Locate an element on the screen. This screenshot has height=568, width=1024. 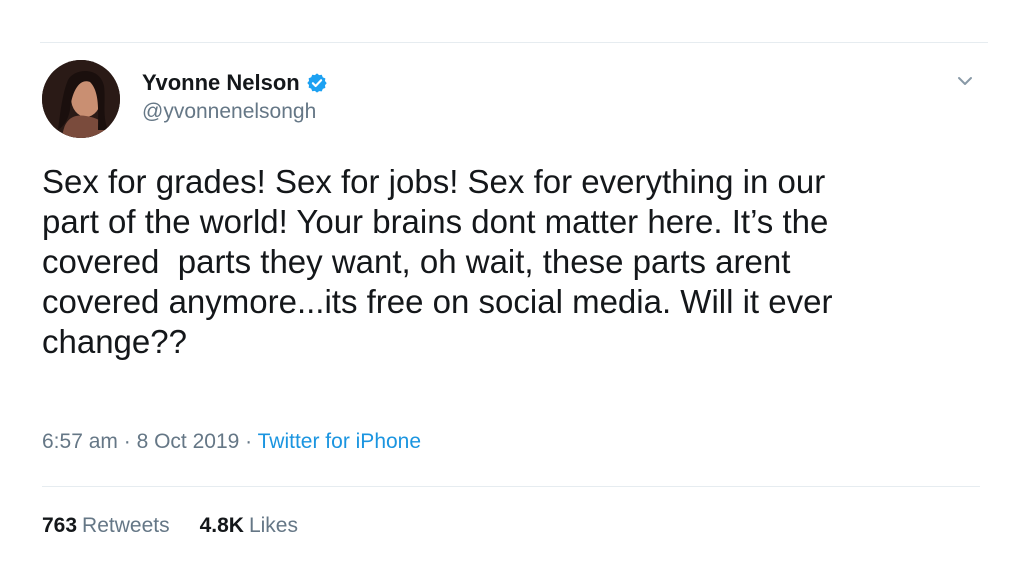
likes-count: 4.8K is located at coordinates (221, 525).